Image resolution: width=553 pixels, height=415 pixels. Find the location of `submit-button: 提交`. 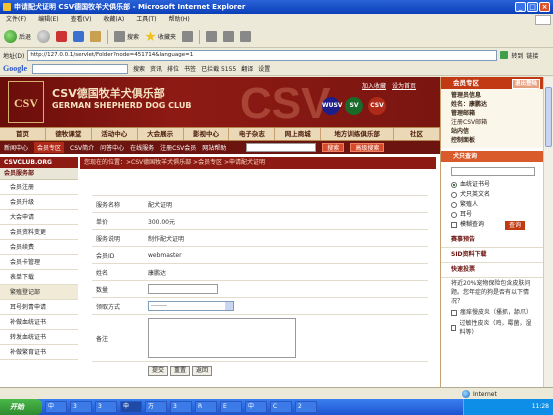

submit-button: 提交 is located at coordinates (158, 371).